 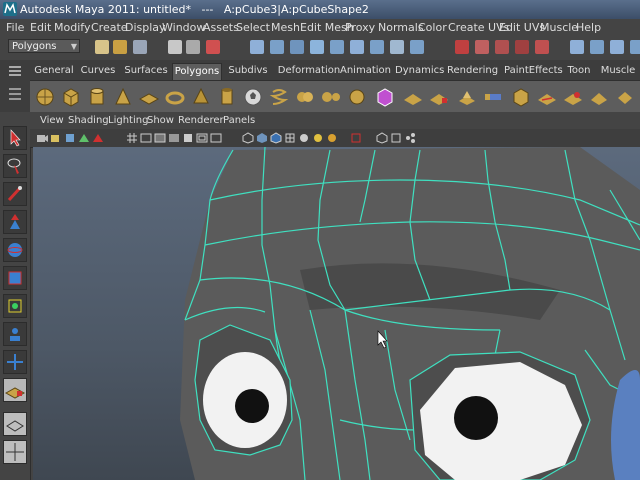 I want to click on soft-mod-tool-button, so click(x=15, y=334).